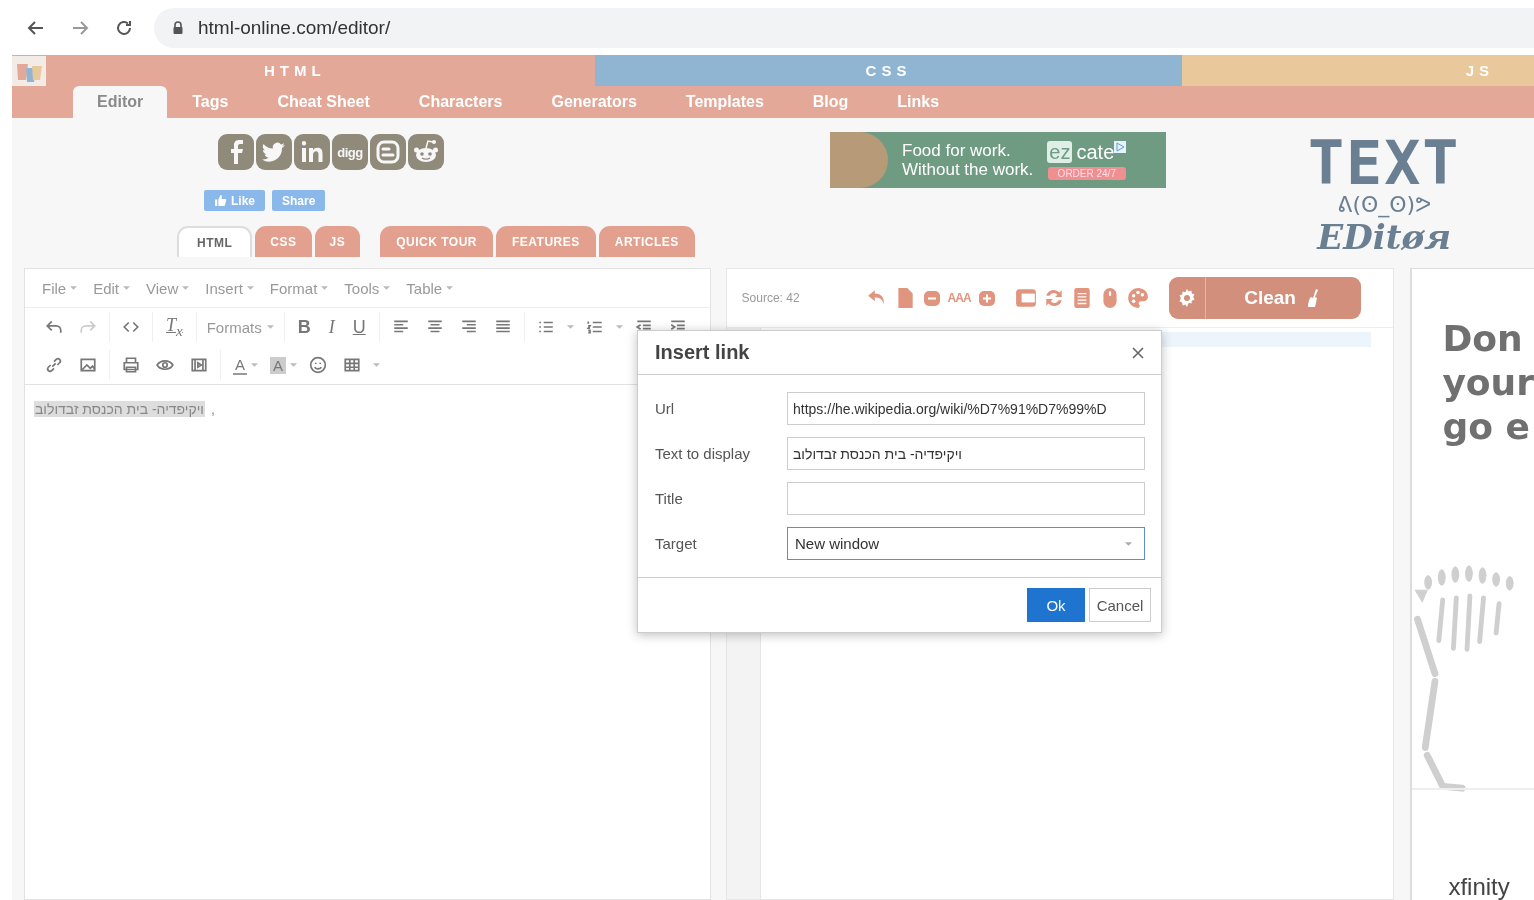 This screenshot has width=1534, height=900. Describe the element at coordinates (240, 327) in the screenshot. I see `formats-dropdown: Formats` at that location.